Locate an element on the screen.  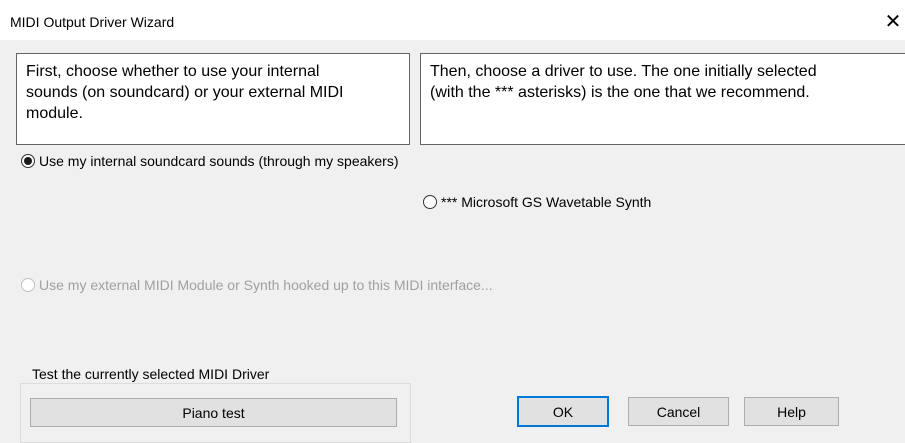
driver-radio-option: *** Microsoft GS Wavetable Synth is located at coordinates (537, 202).